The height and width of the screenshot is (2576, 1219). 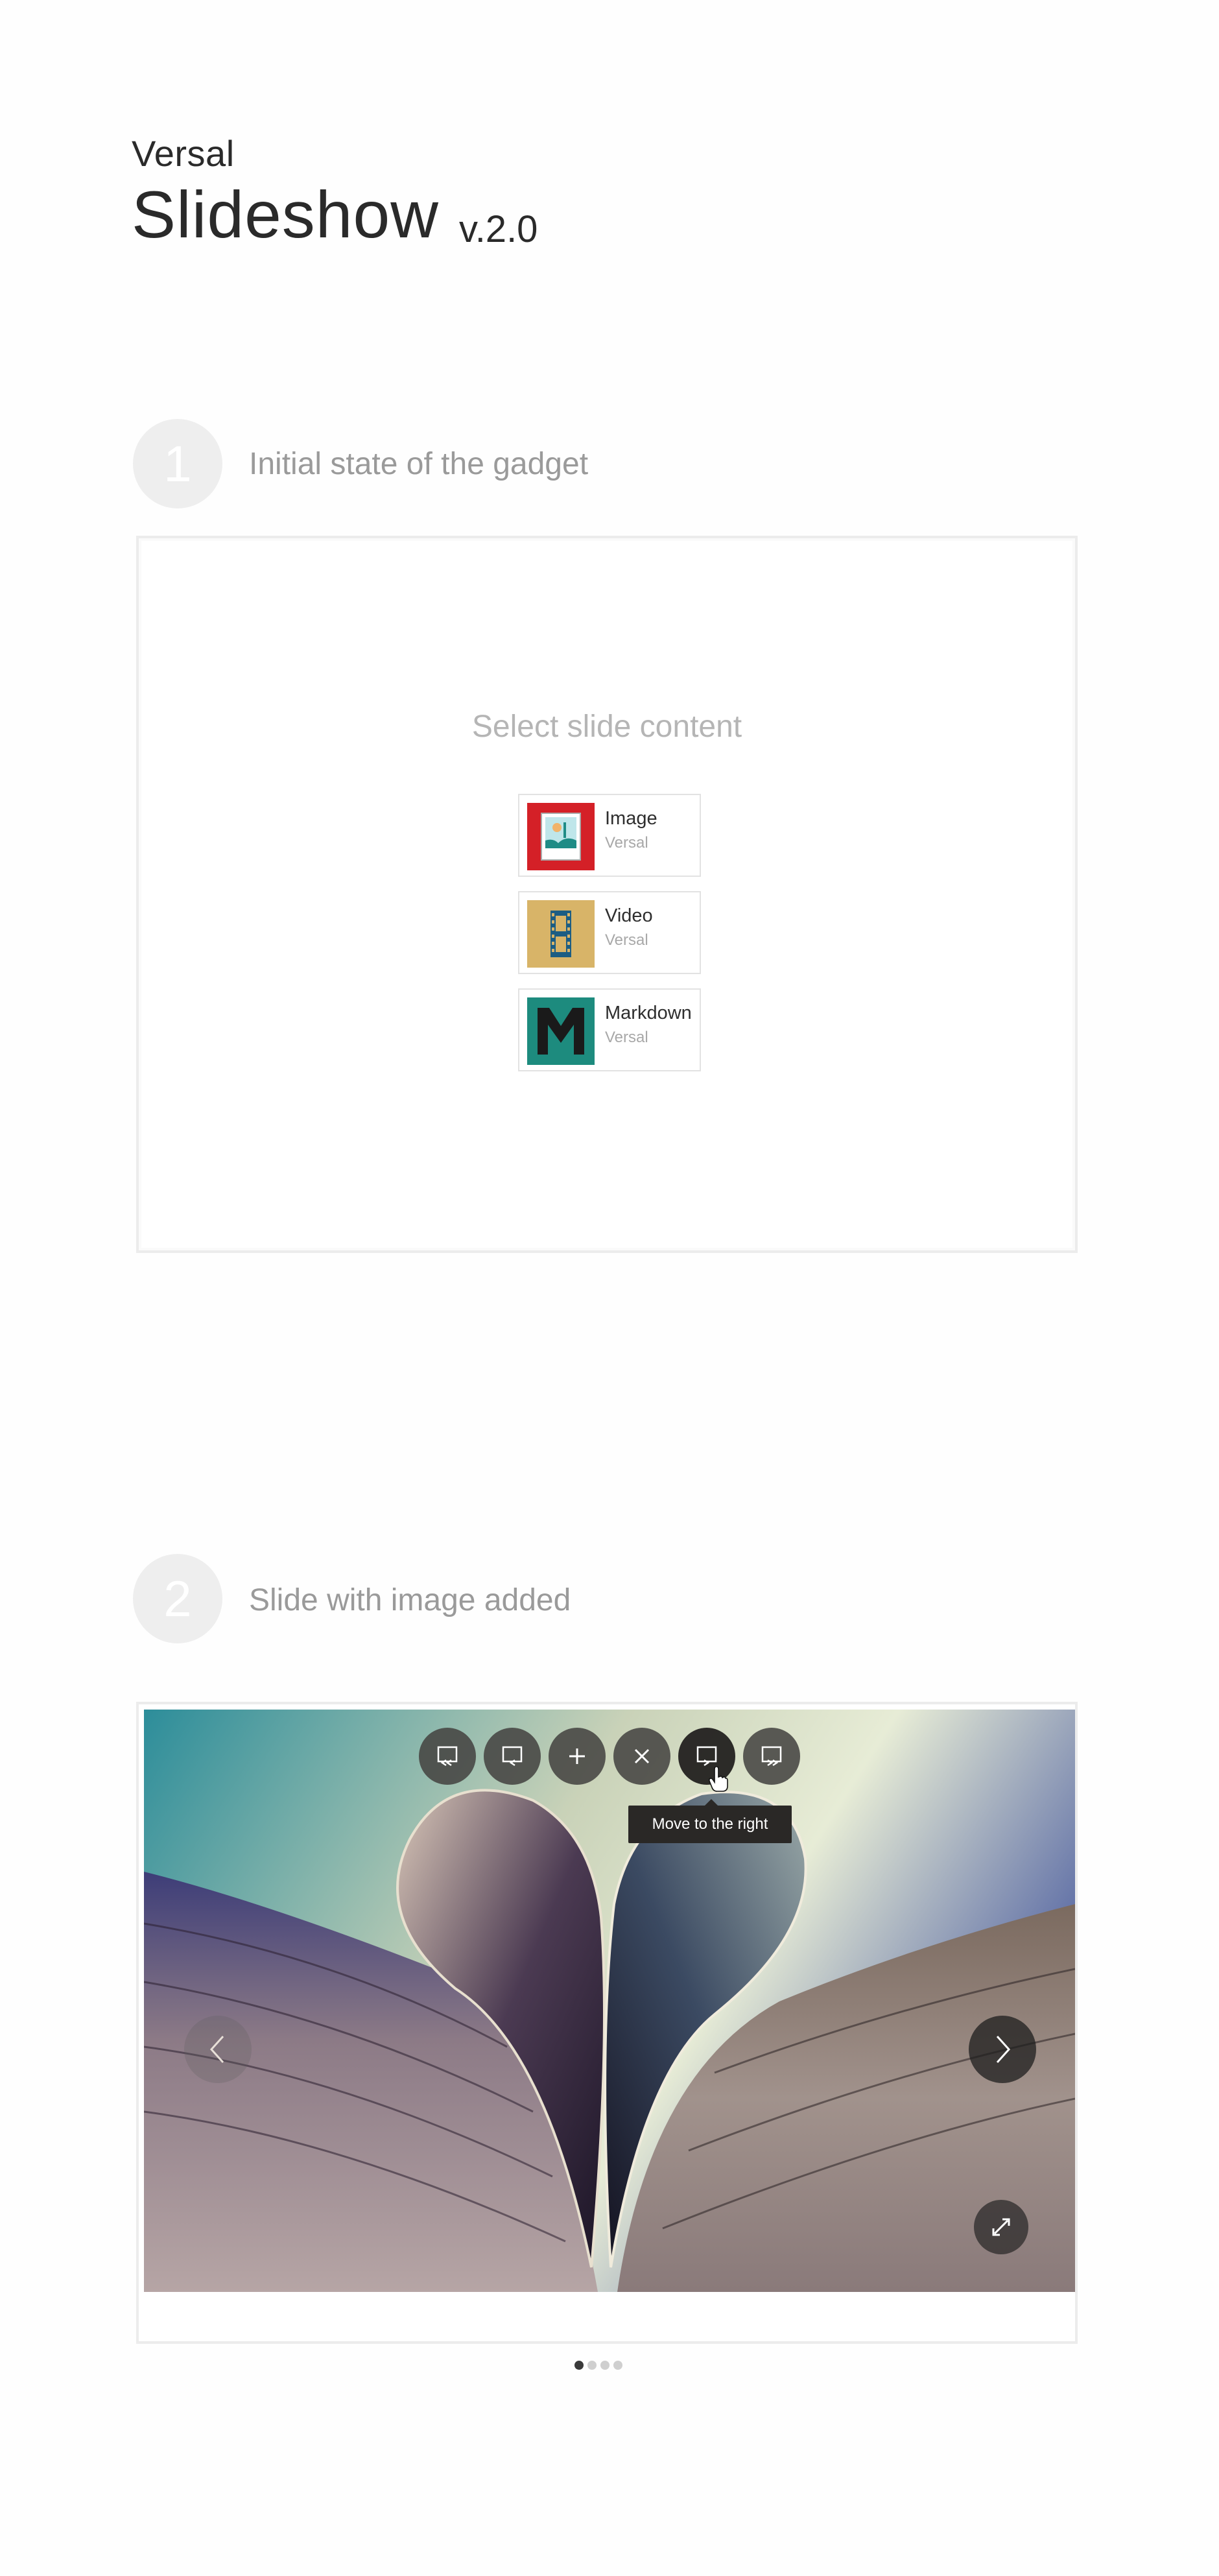 I want to click on add-slide-button, so click(x=577, y=1756).